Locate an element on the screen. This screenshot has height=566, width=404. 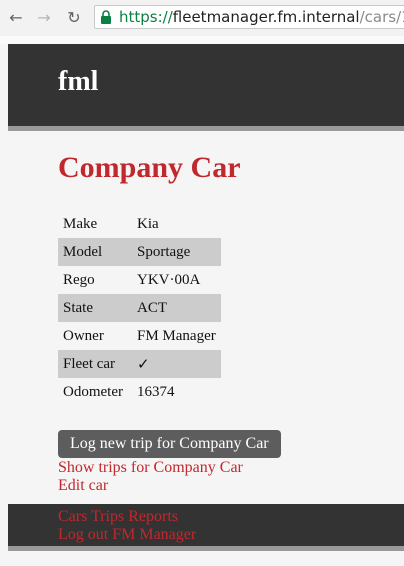
detail-key: Odometer is located at coordinates (93, 391).